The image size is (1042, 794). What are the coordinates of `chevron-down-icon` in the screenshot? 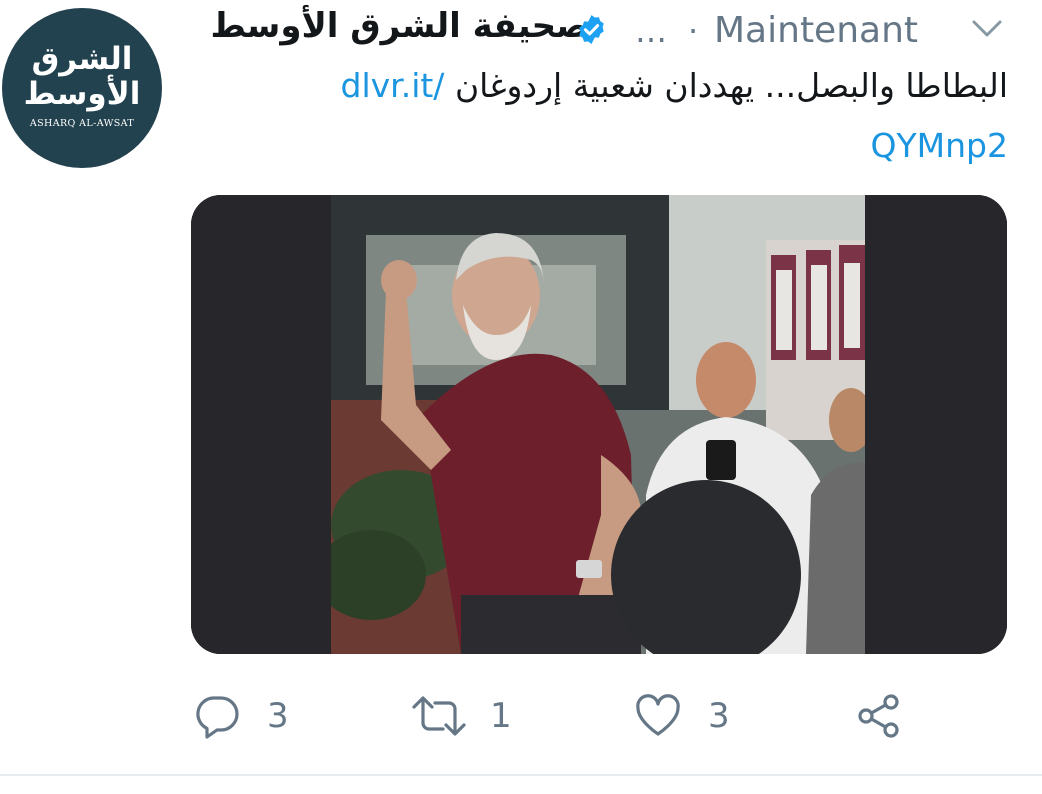 It's located at (987, 29).